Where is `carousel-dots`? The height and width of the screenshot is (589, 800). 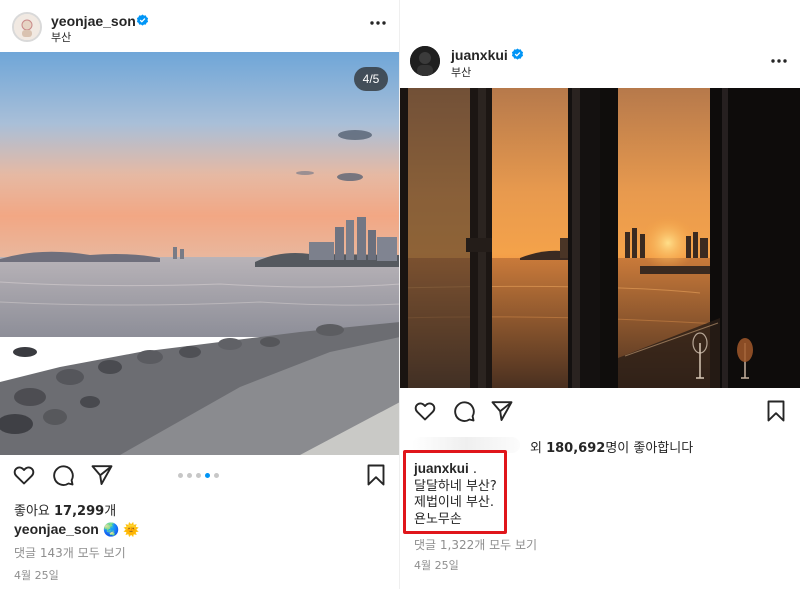
carousel-dots is located at coordinates (198, 475).